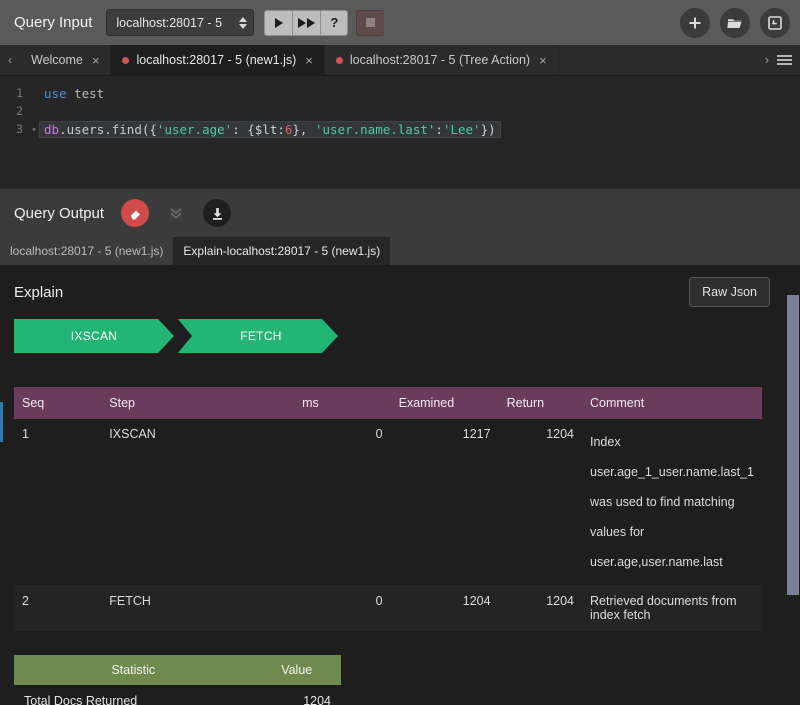 The width and height of the screenshot is (800, 705). Describe the element at coordinates (672, 403) in the screenshot. I see `column-header-comment: Comment` at that location.